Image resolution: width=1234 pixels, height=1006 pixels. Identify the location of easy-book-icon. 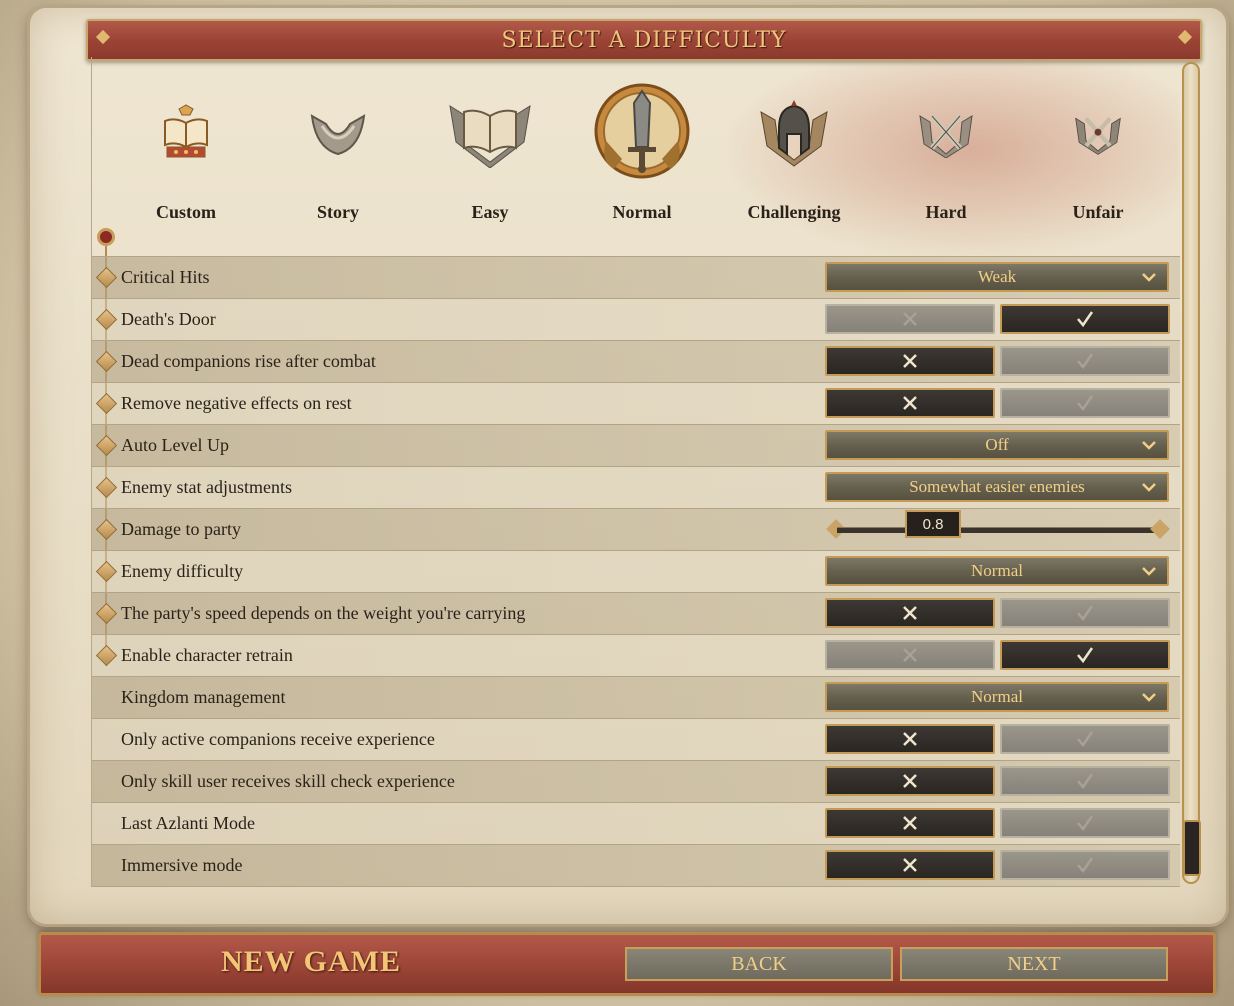
(490, 136).